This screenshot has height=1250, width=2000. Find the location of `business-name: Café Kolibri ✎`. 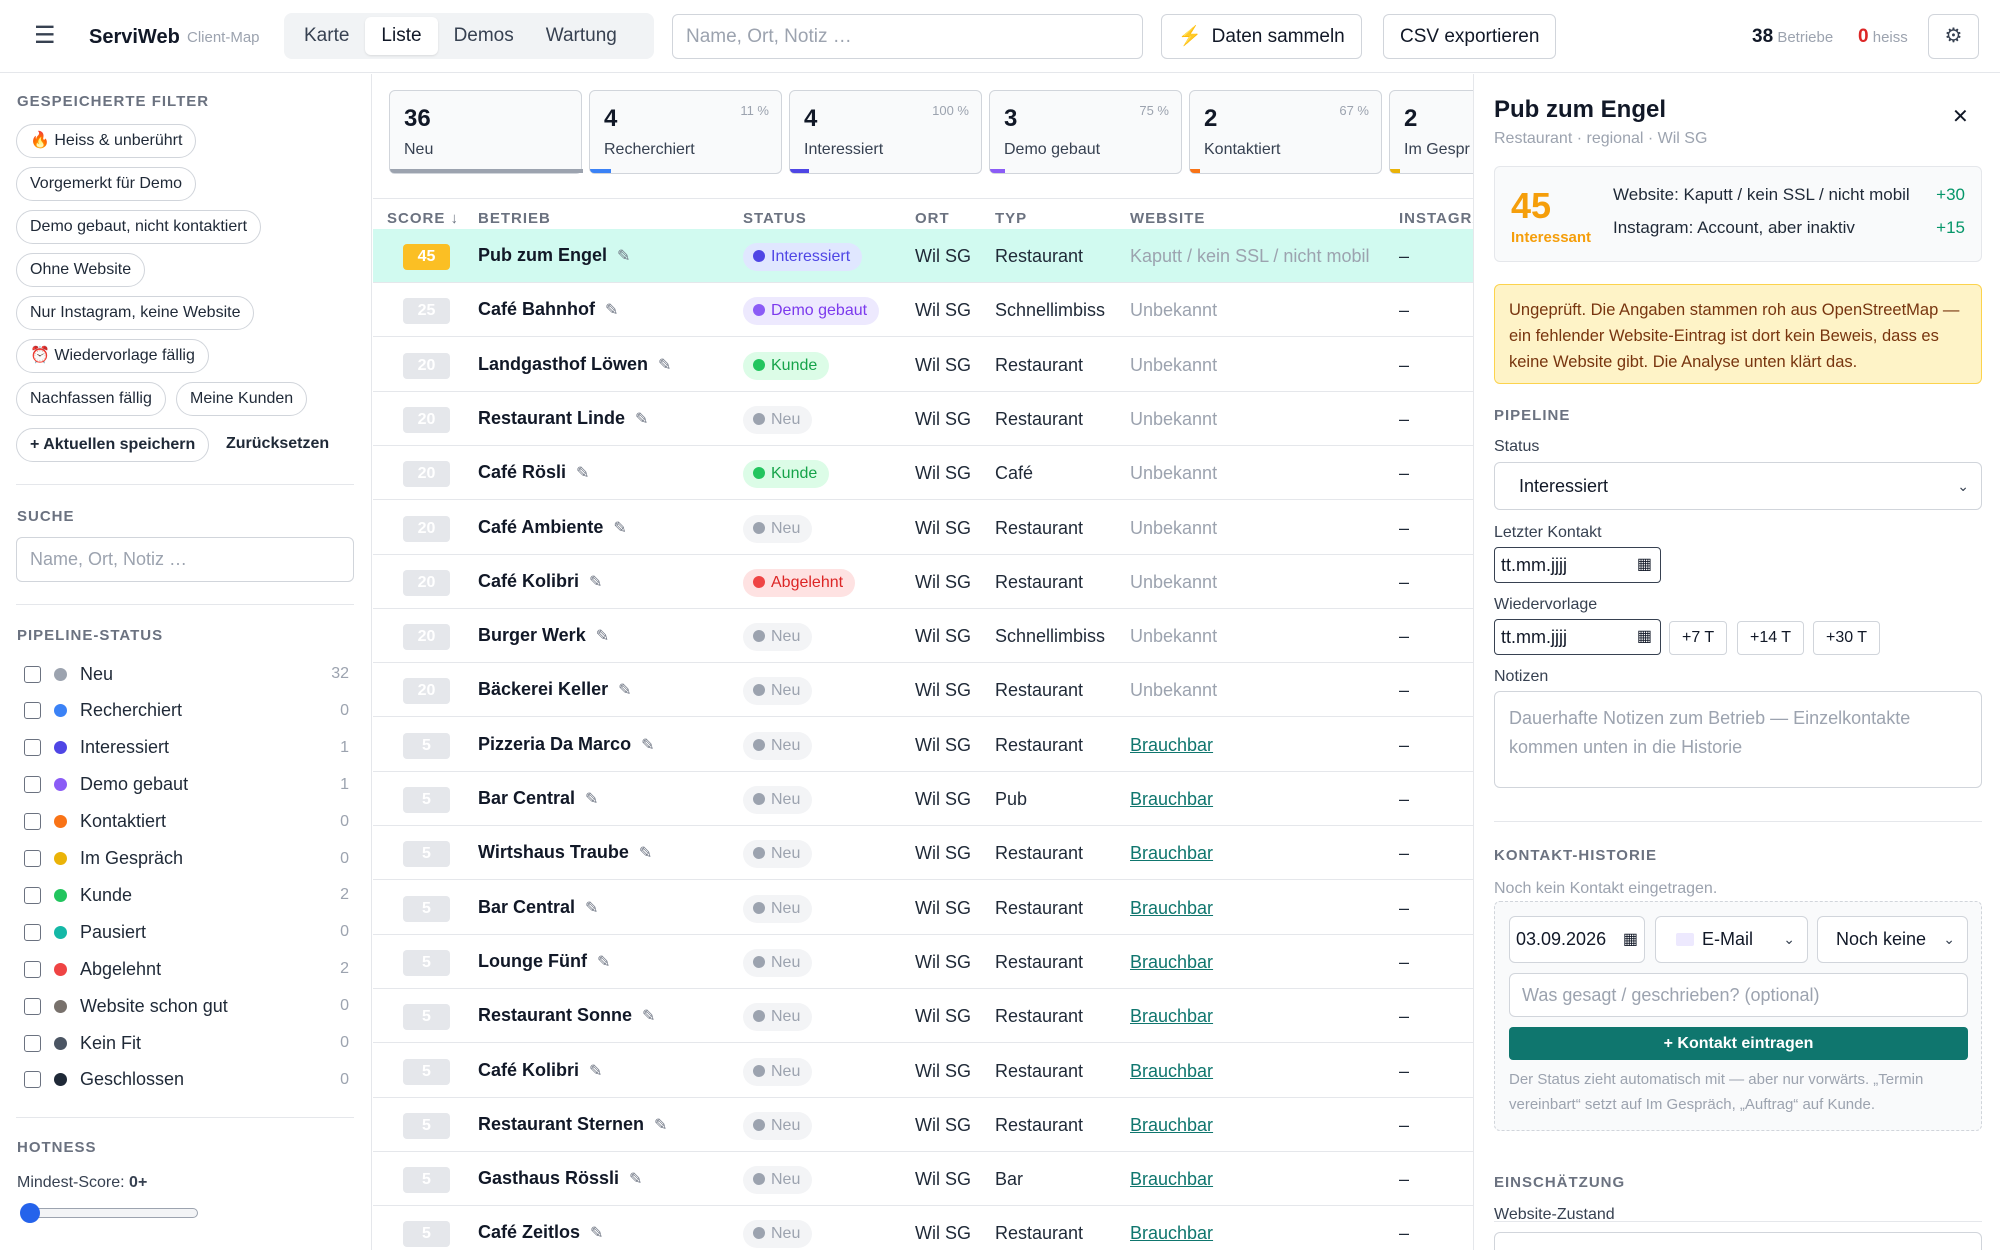

business-name: Café Kolibri ✎ is located at coordinates (540, 581).